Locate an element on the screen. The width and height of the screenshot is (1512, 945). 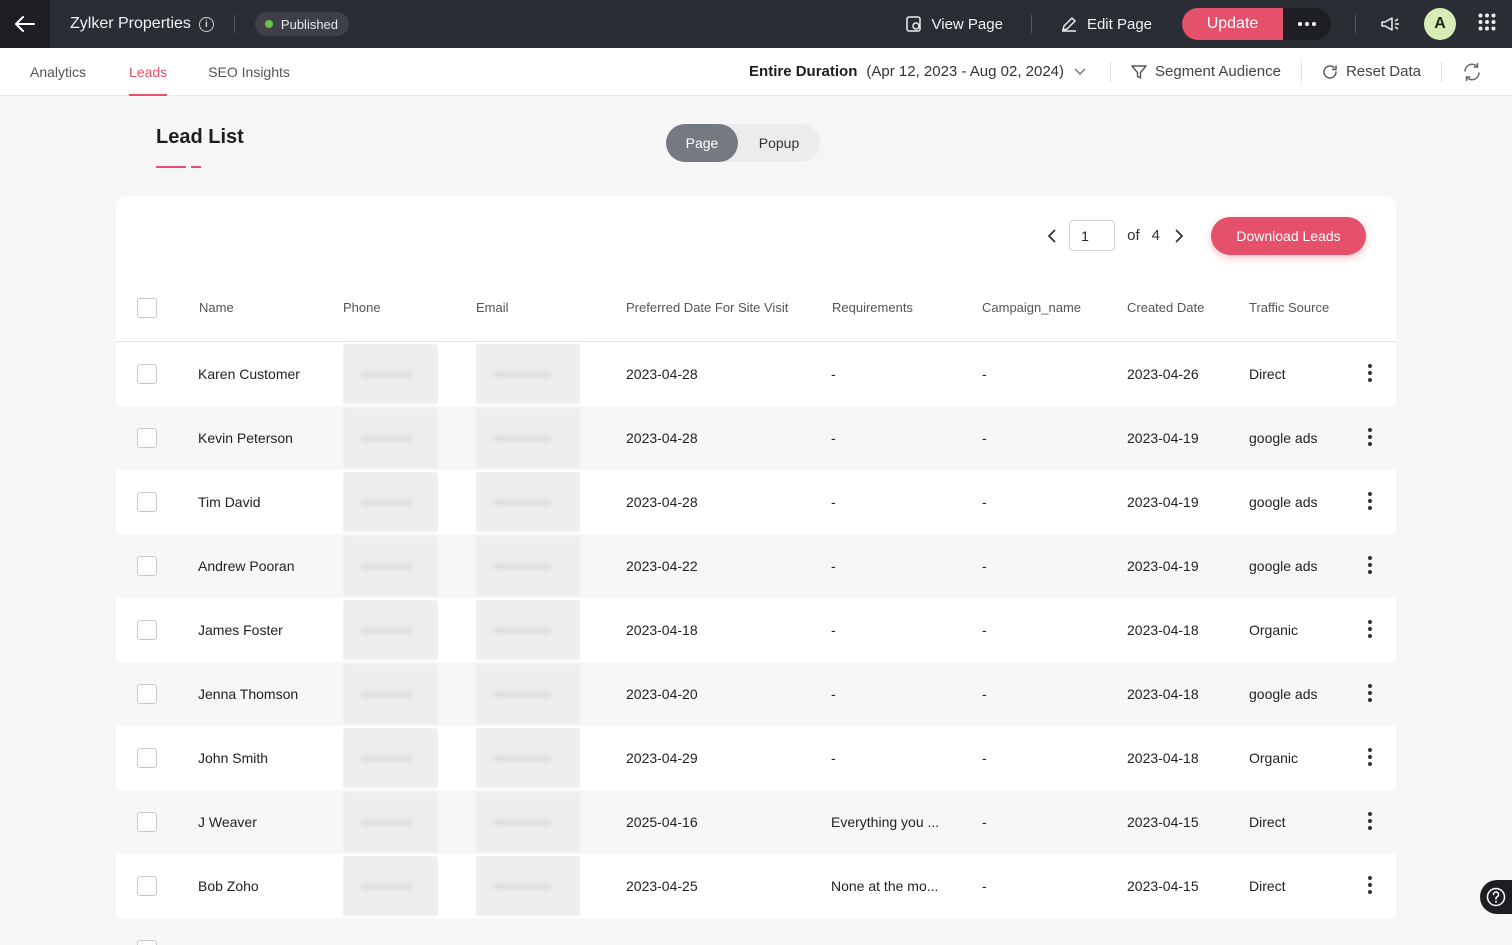
column-traffic-source: Traffic Source is located at coordinates (1289, 307).